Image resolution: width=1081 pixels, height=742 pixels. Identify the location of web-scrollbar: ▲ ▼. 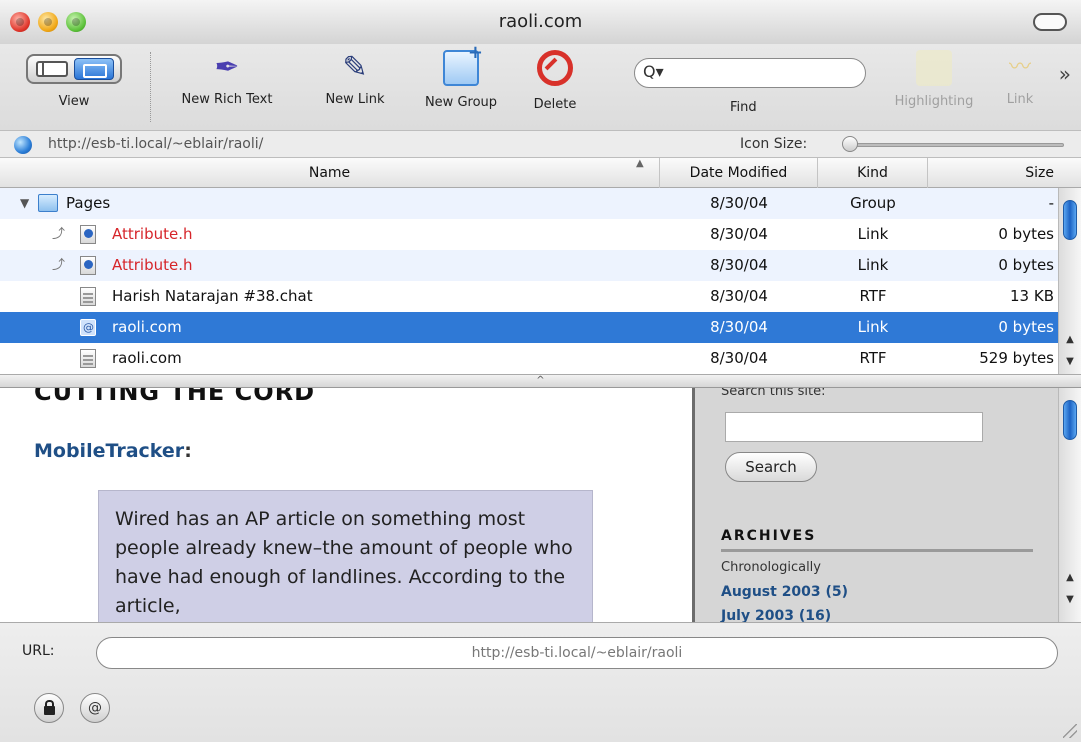
(1069, 505).